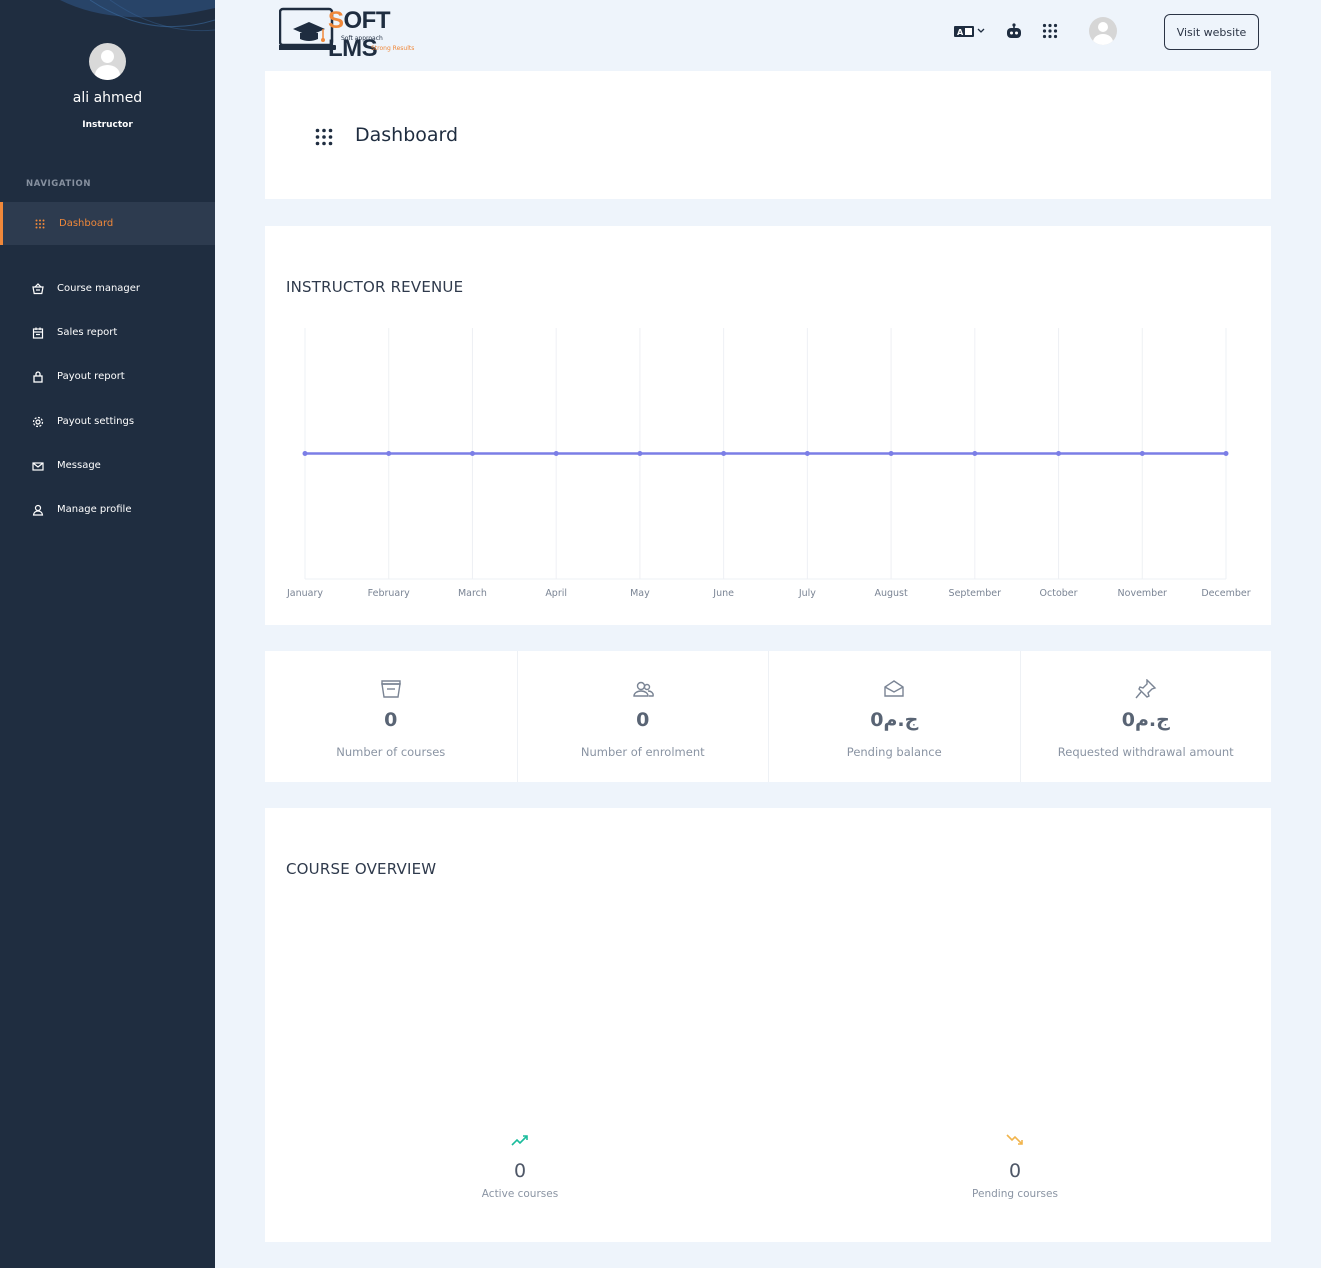 This screenshot has width=1321, height=1268. I want to click on sidebar-item-message: Message, so click(107, 465).